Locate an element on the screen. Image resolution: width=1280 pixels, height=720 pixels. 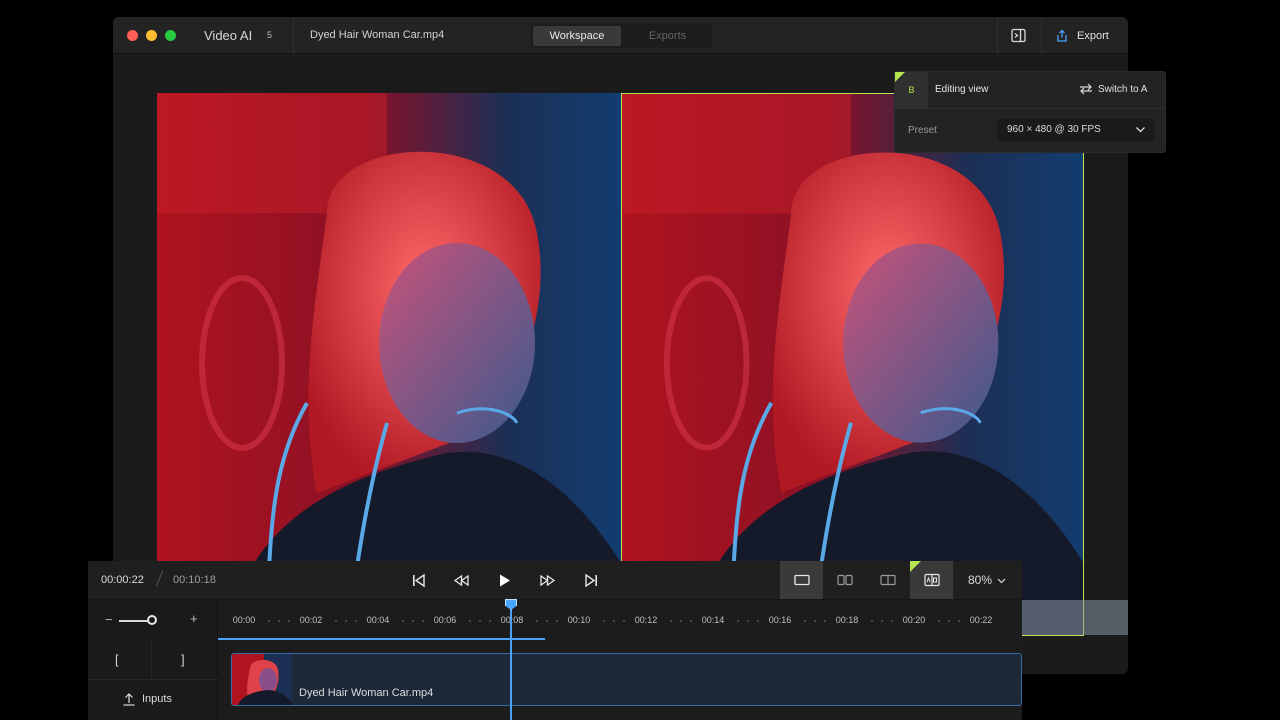
upload-icon is located at coordinates (129, 699).